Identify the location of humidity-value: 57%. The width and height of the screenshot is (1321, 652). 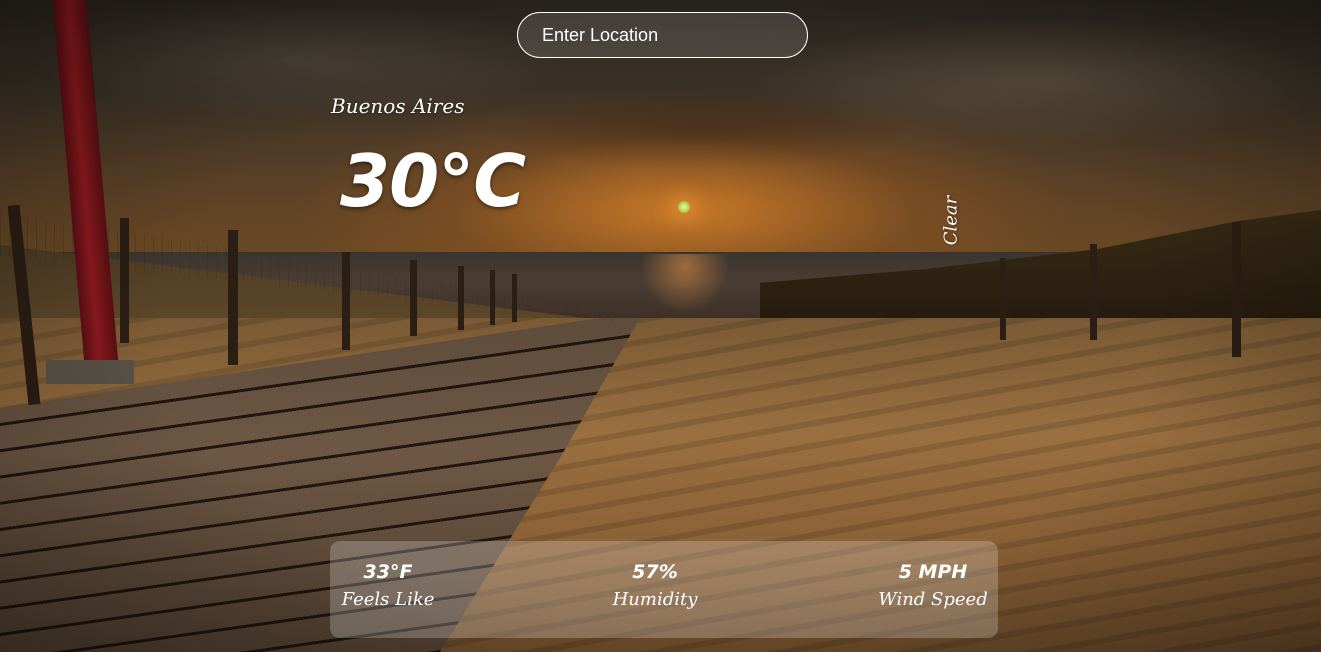
(655, 572).